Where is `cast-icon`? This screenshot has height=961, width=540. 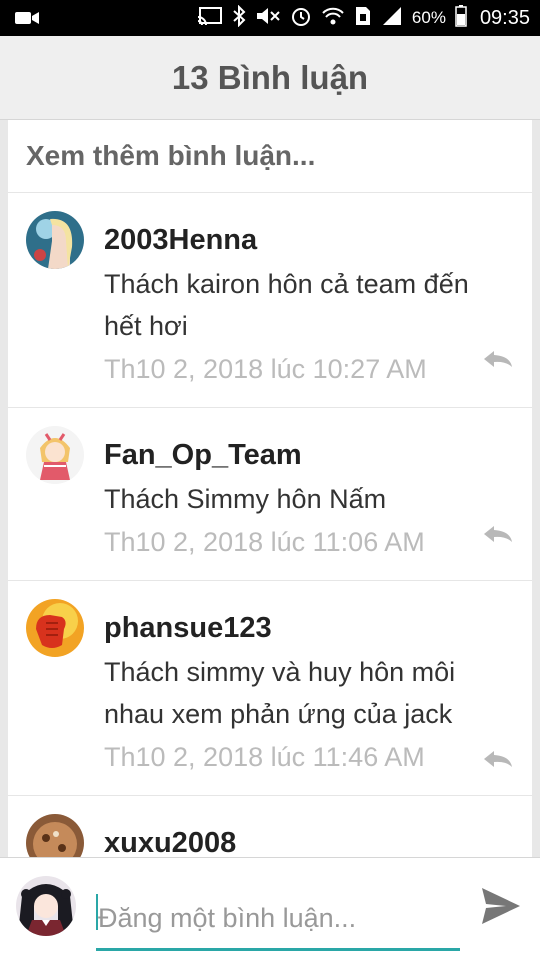 cast-icon is located at coordinates (210, 18).